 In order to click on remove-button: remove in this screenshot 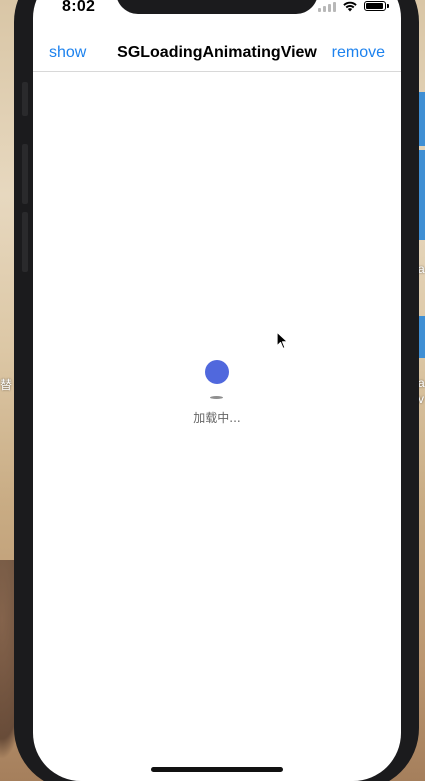, I will do `click(358, 53)`.